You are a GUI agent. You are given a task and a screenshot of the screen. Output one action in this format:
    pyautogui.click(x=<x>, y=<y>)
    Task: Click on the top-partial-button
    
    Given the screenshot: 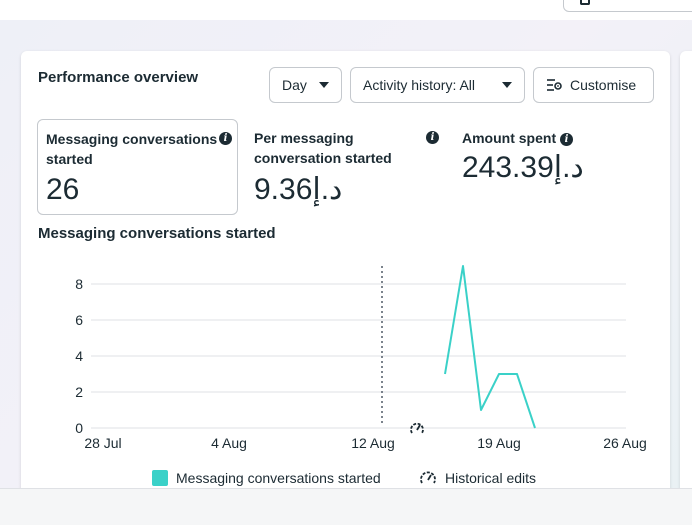 What is the action you would take?
    pyautogui.click(x=627, y=6)
    